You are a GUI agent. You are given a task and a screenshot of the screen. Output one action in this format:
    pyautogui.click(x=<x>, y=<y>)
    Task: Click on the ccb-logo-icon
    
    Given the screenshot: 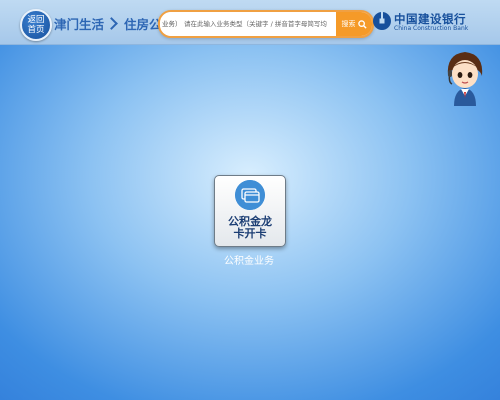 What is the action you would take?
    pyautogui.click(x=382, y=20)
    